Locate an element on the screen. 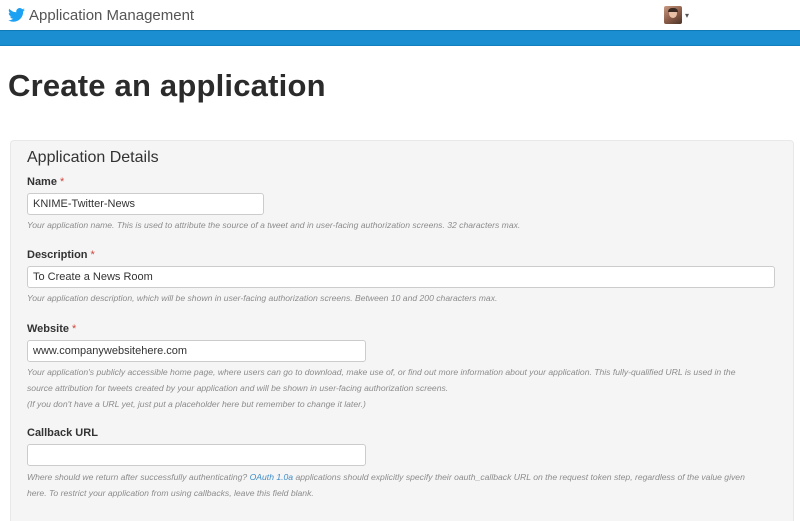  callback-url-label: Callback URL is located at coordinates (62, 433).